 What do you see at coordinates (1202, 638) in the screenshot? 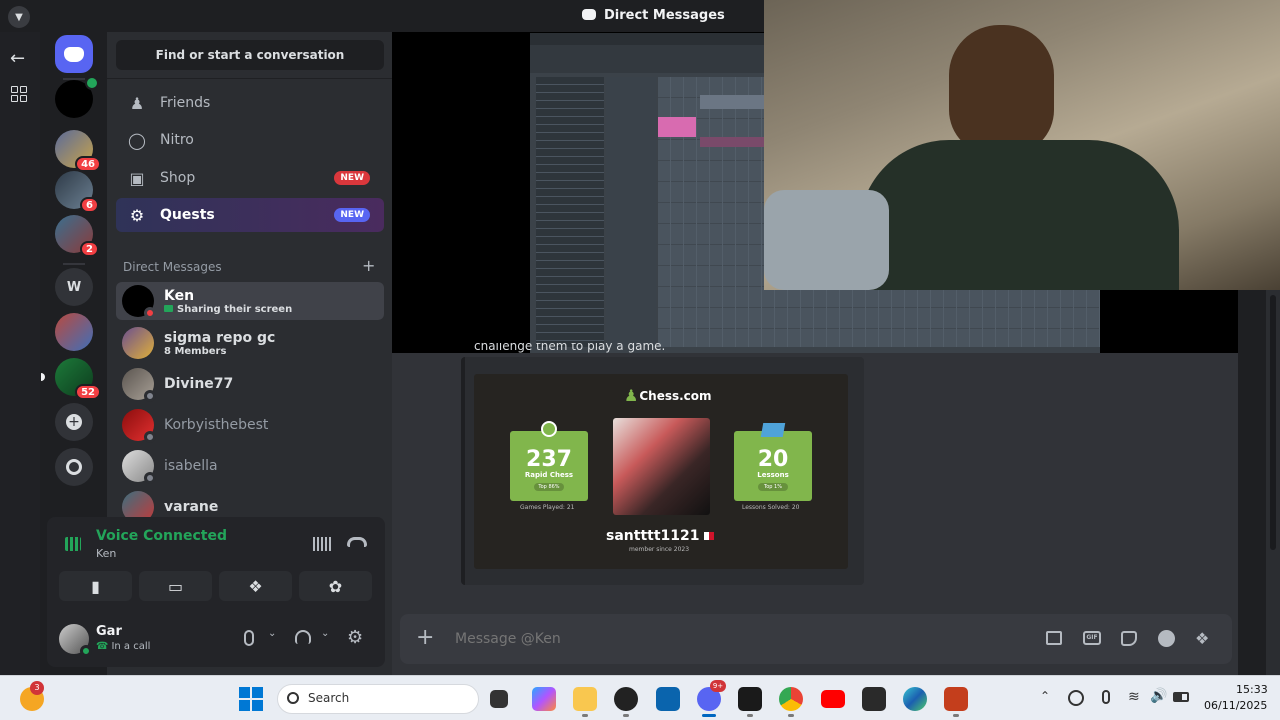
I see `apps-icon: ❖` at bounding box center [1202, 638].